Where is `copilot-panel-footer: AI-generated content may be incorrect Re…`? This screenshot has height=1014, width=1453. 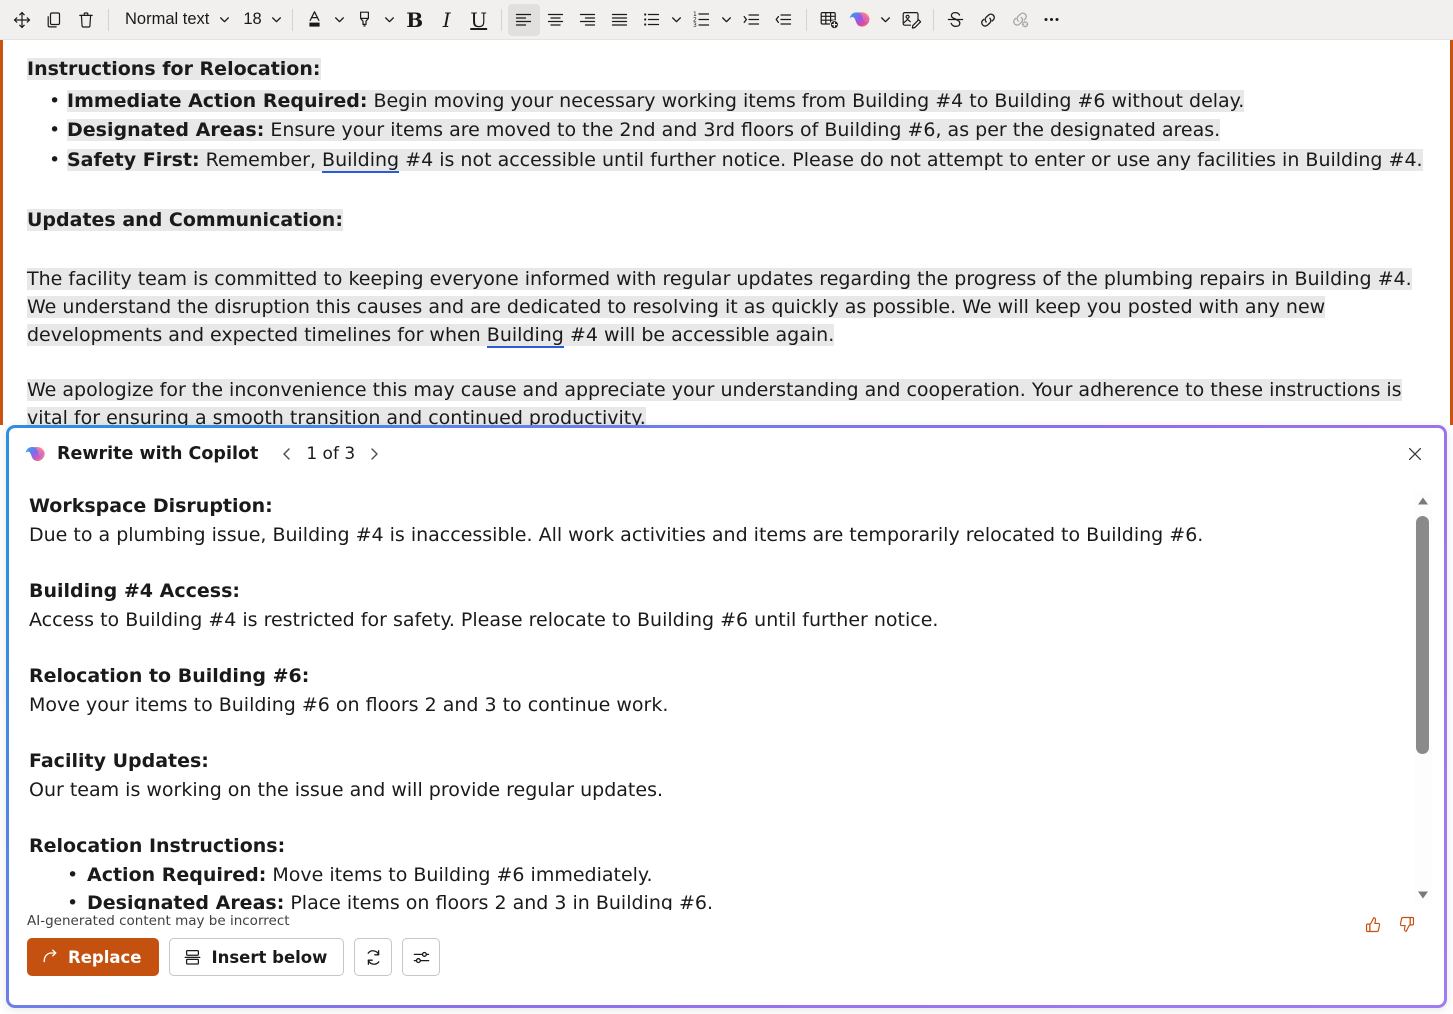 copilot-panel-footer: AI-generated content may be incorrect Re… is located at coordinates (726, 954).